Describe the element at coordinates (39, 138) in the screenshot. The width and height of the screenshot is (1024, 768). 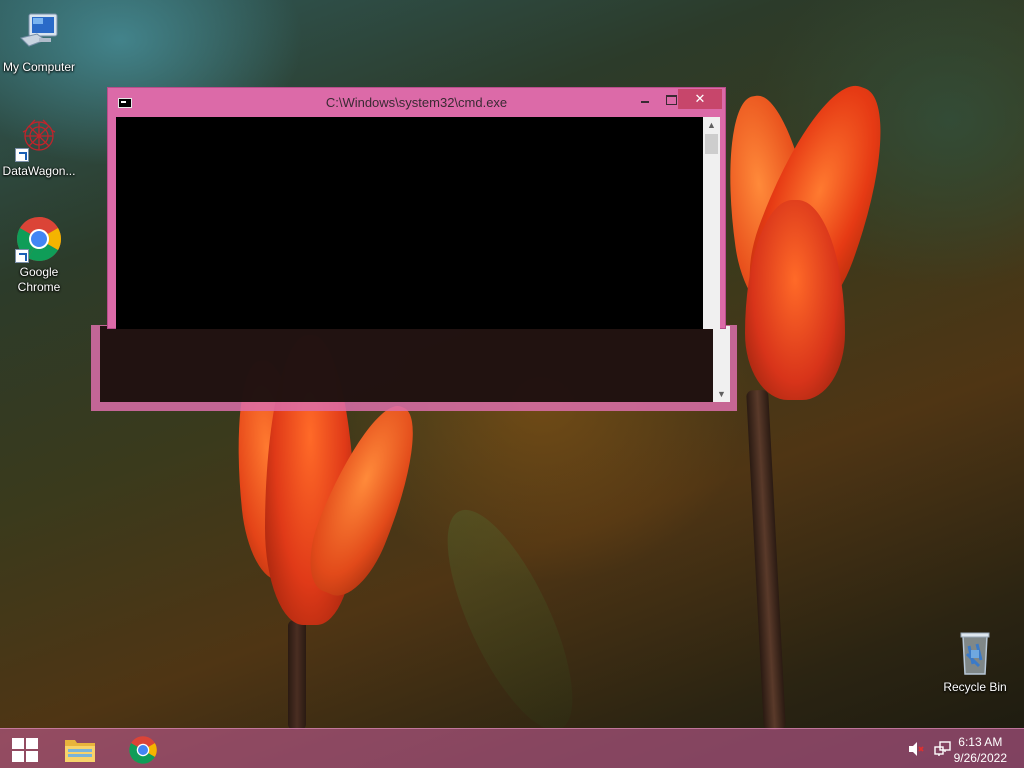
I see `datawagon-icon` at that location.